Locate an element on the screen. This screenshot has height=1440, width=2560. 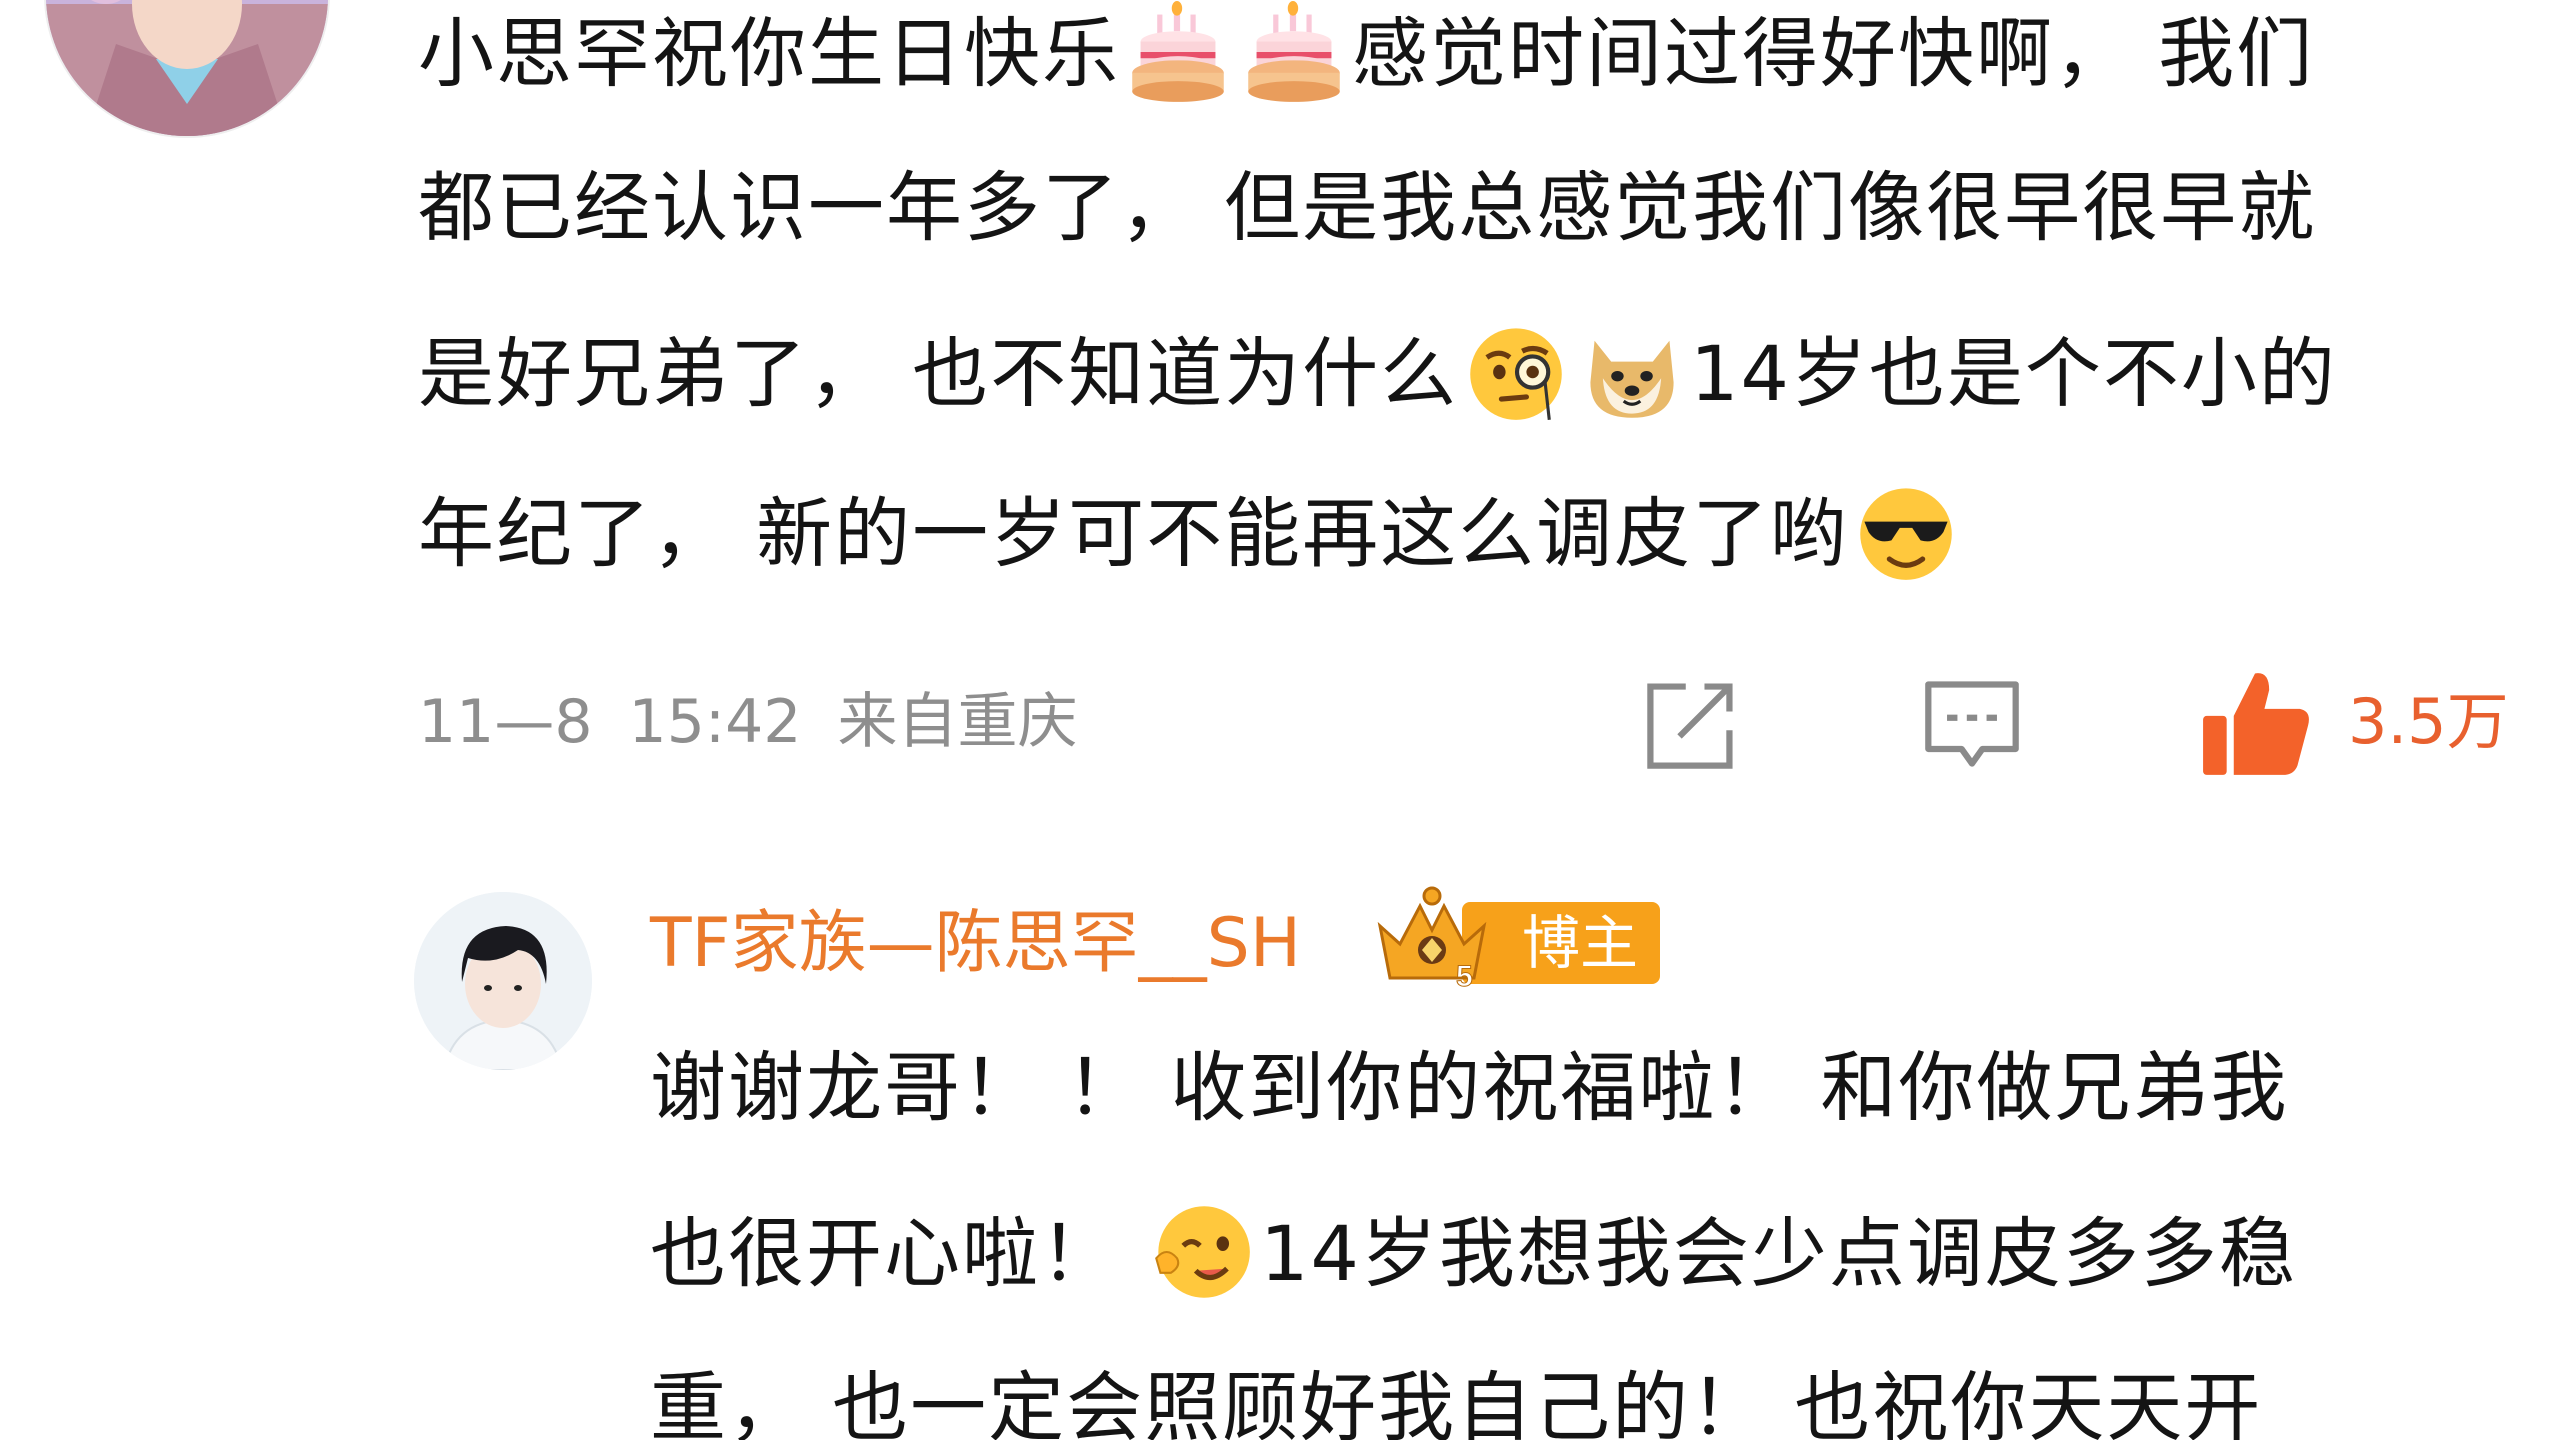
reply-text-segment: 谢谢龙哥！ ！ 收到你的祝福啦！ 和你做兄弟我 is located at coordinates (1469, 1087).